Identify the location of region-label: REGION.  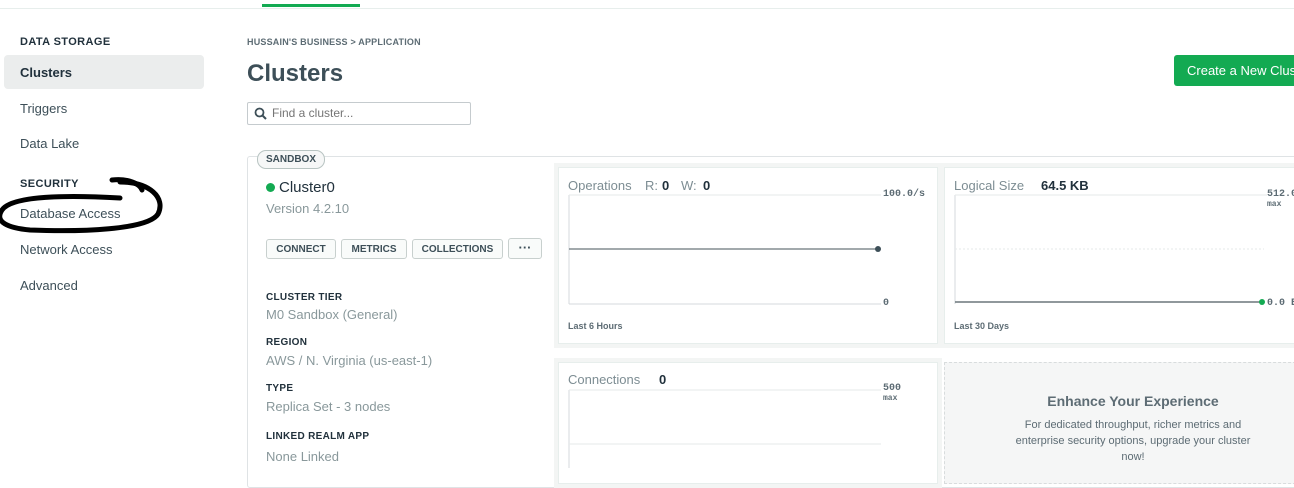
(287, 342).